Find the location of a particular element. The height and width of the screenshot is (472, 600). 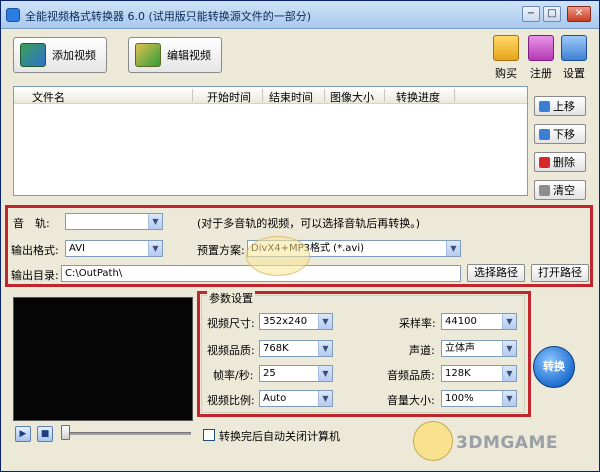

track-hint: (对于多音轨的视频，可以选择音轨后再转换。) is located at coordinates (309, 223).